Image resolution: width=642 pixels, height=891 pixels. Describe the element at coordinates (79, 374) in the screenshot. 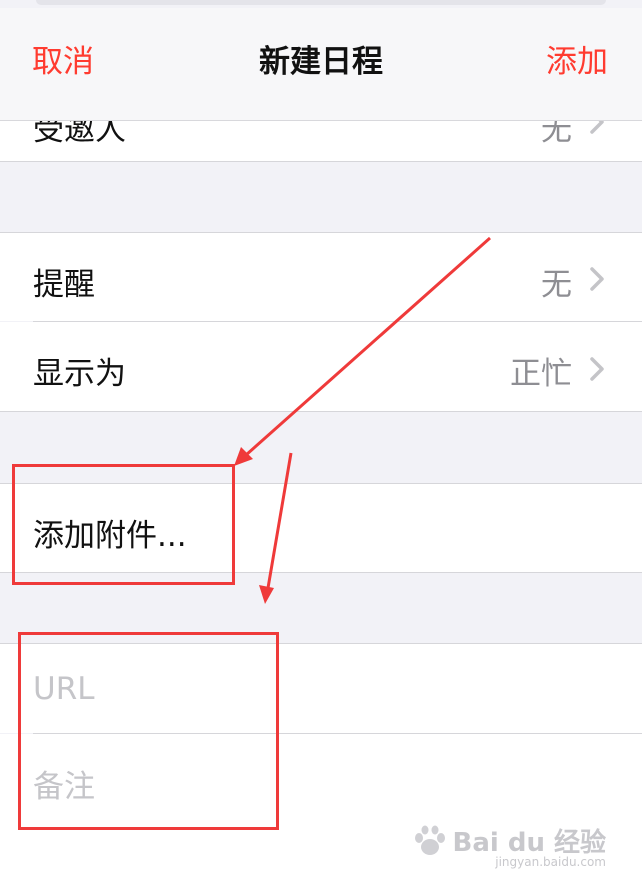

I see `show-as-label: 显示为` at that location.